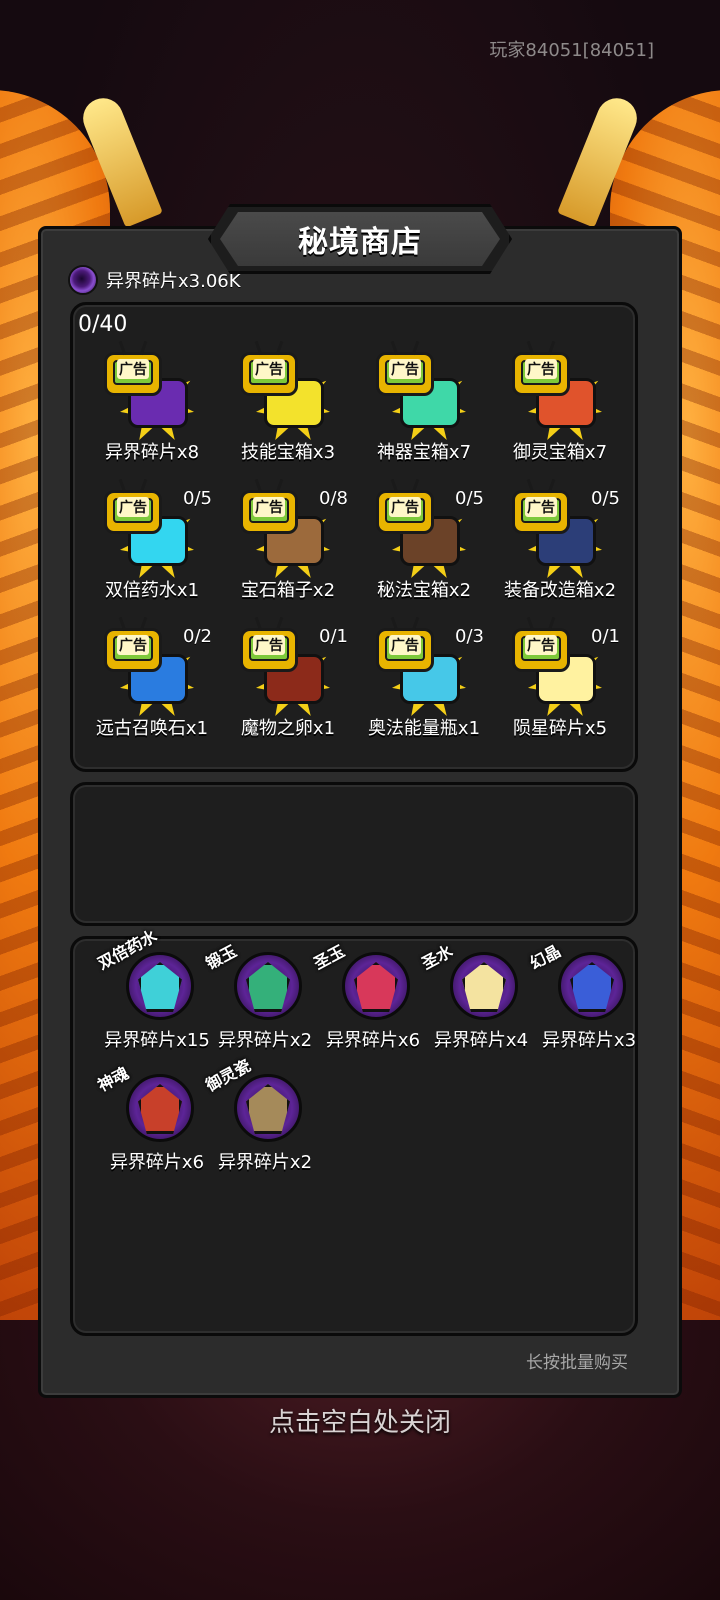 The image size is (720, 1600). I want to click on ad-shop-item: 广告 0/3 奥法能量瓶x1, so click(424, 679).